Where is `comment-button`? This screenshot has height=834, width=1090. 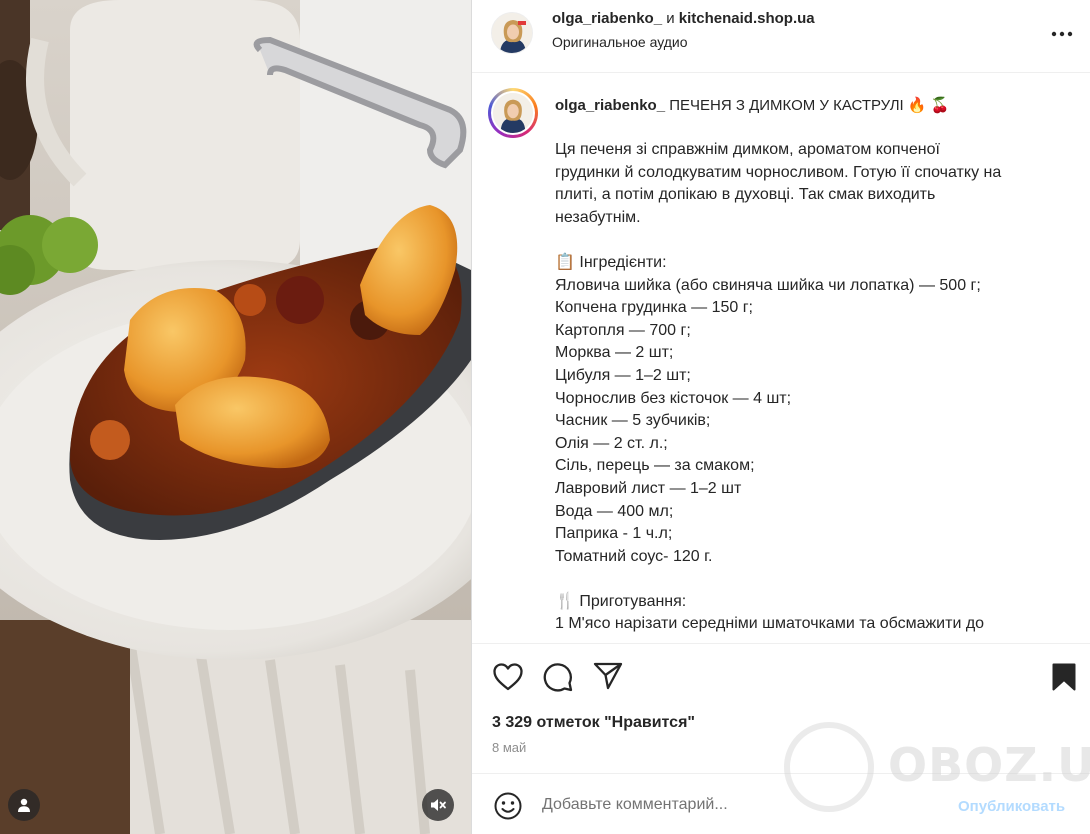
comment-button is located at coordinates (558, 677).